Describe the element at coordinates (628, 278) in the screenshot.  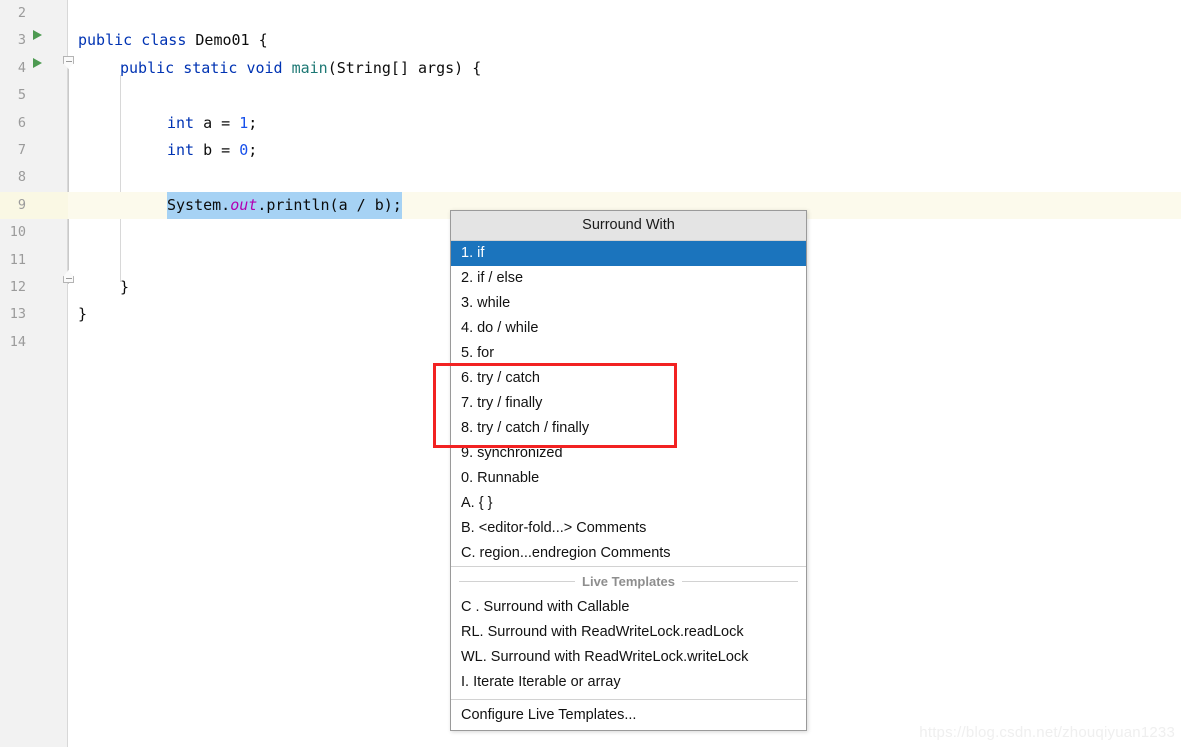
I see `popup-item-1: 2. if / else` at that location.